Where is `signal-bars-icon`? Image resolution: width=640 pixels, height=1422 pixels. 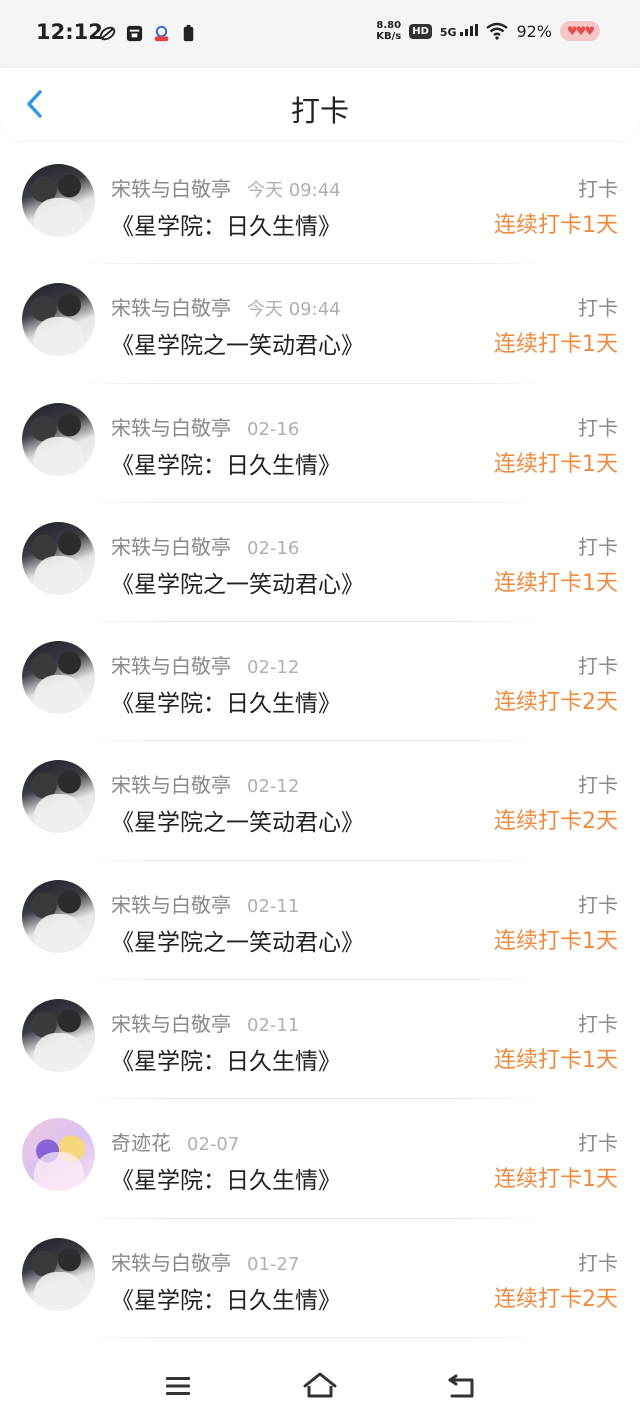
signal-bars-icon is located at coordinates (469, 29).